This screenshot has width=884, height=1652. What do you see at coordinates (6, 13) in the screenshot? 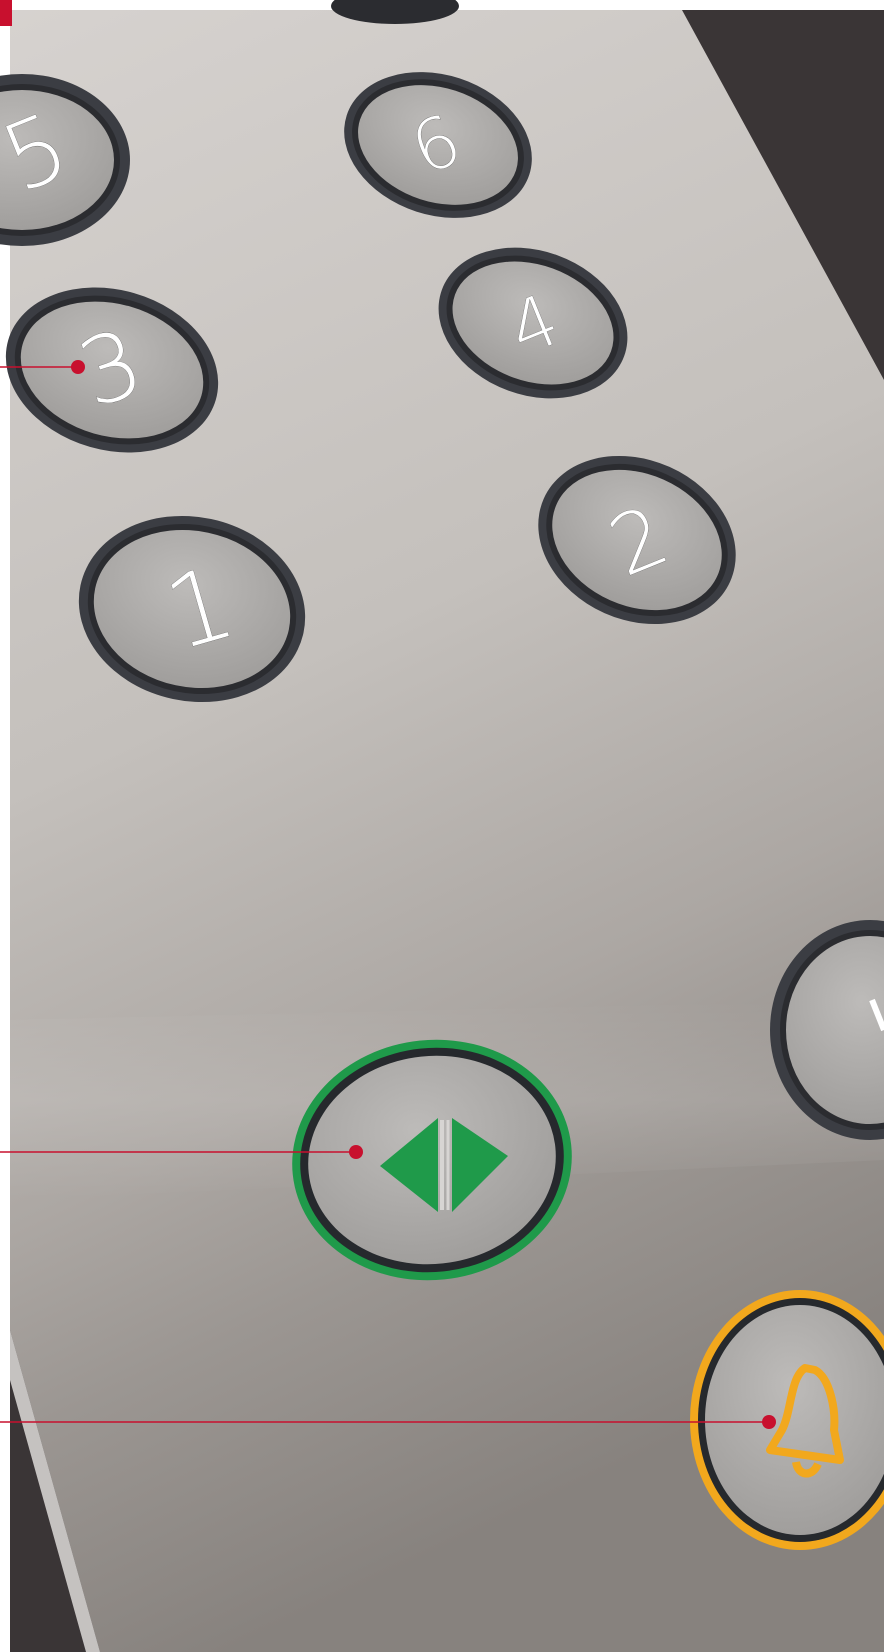
I see `accent-corner-tab` at bounding box center [6, 13].